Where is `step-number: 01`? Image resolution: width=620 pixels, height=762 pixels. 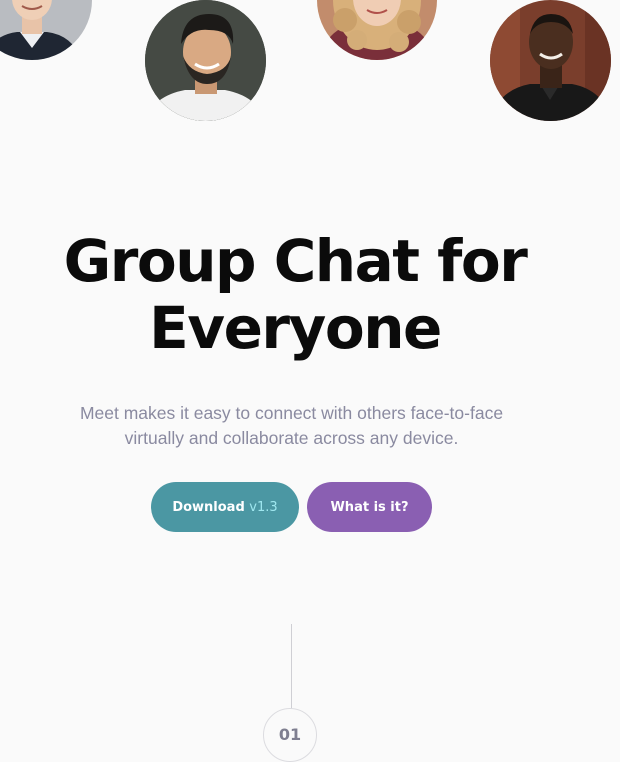 step-number: 01 is located at coordinates (290, 734).